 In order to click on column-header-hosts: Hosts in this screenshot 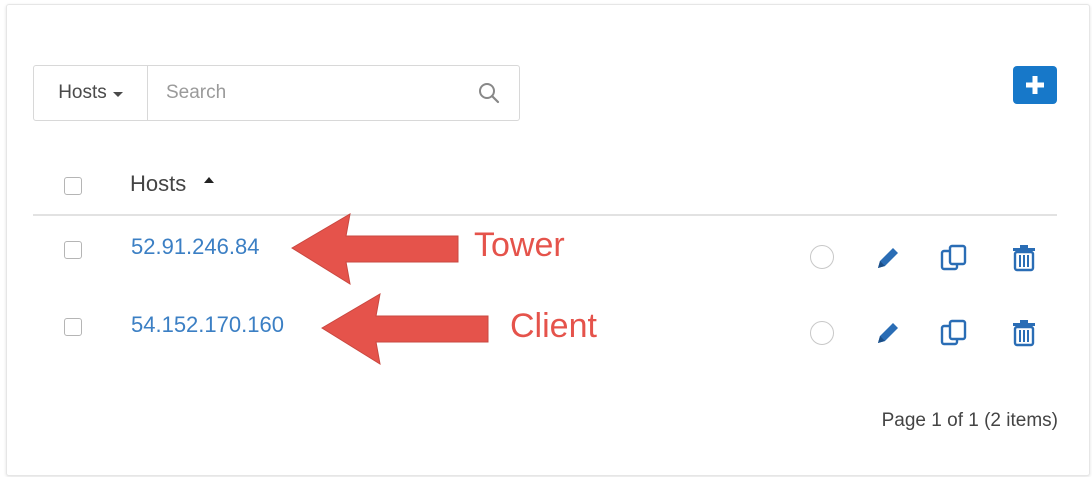, I will do `click(172, 184)`.